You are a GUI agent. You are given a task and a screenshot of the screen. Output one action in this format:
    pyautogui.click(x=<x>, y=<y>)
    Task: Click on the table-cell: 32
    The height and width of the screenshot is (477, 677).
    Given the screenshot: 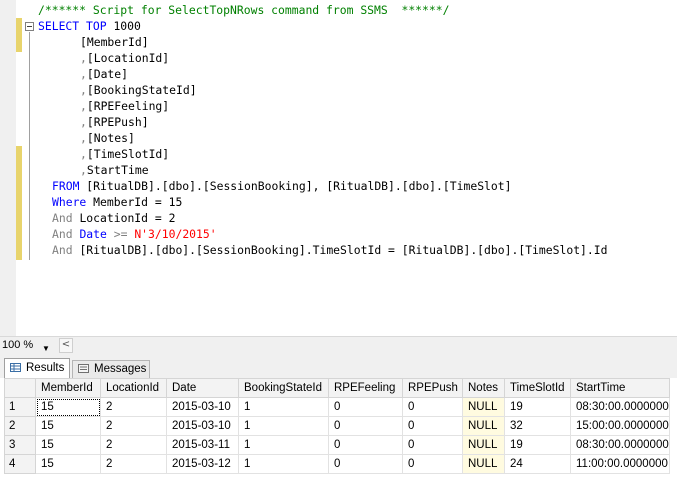 What is the action you would take?
    pyautogui.click(x=537, y=426)
    